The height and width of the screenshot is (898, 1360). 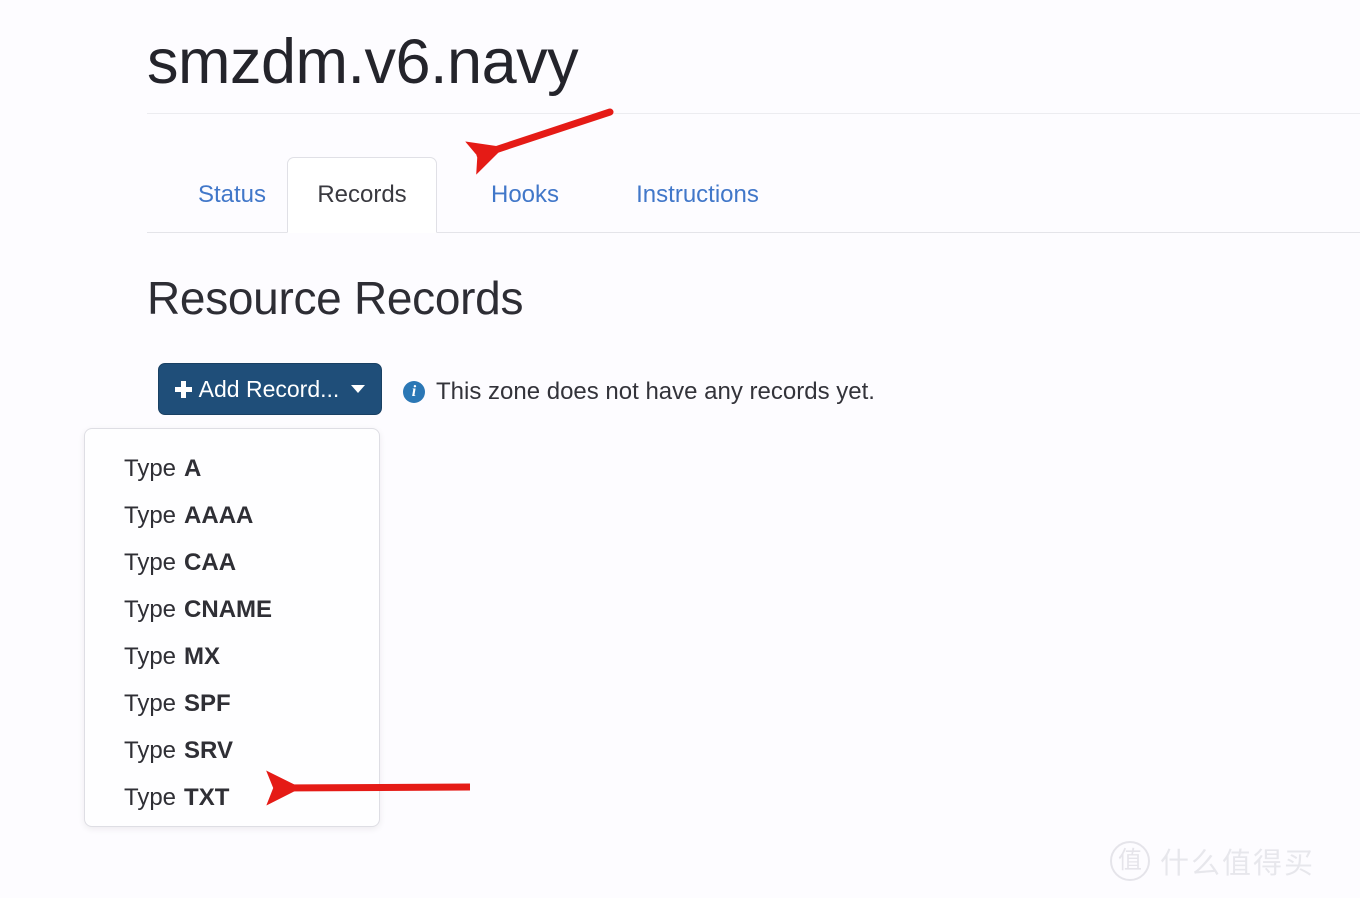 I want to click on dropdown-item-type: CAA, so click(x=210, y=562).